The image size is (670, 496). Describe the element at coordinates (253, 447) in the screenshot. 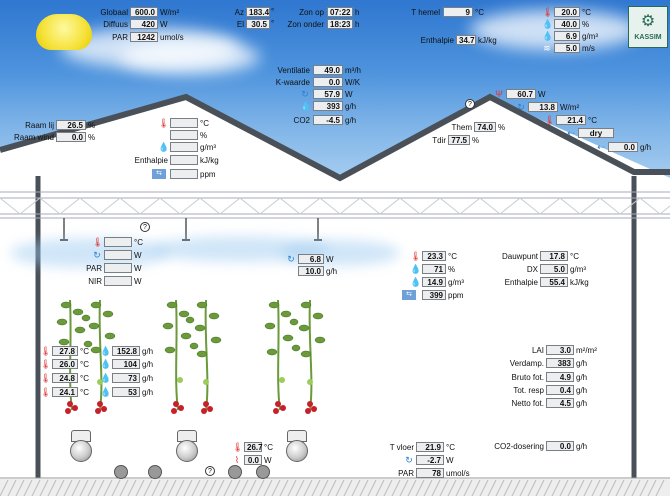

I see `pipe-temp-value: 26.7` at that location.